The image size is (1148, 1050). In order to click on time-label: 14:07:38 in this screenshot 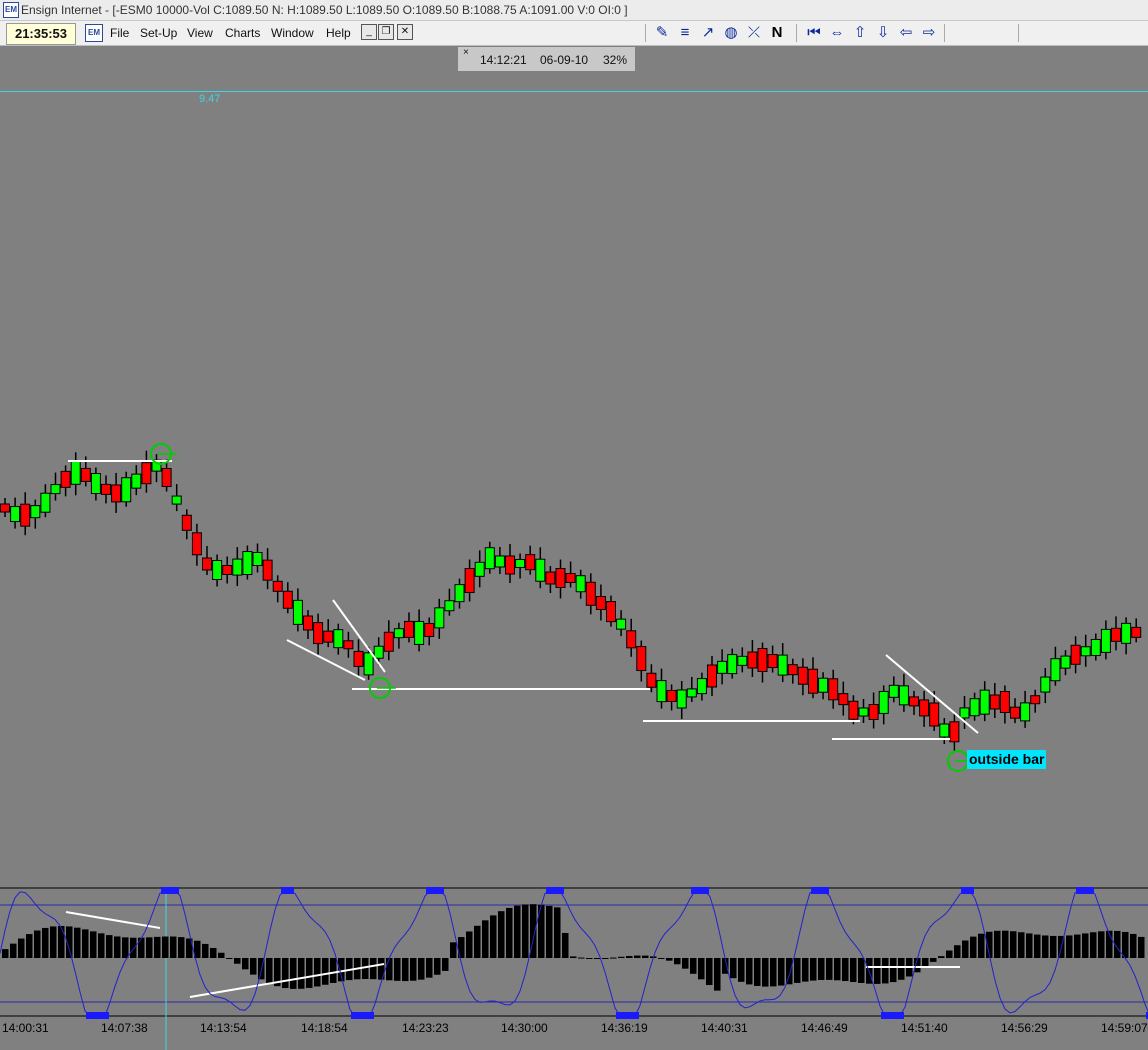, I will do `click(124, 1028)`.